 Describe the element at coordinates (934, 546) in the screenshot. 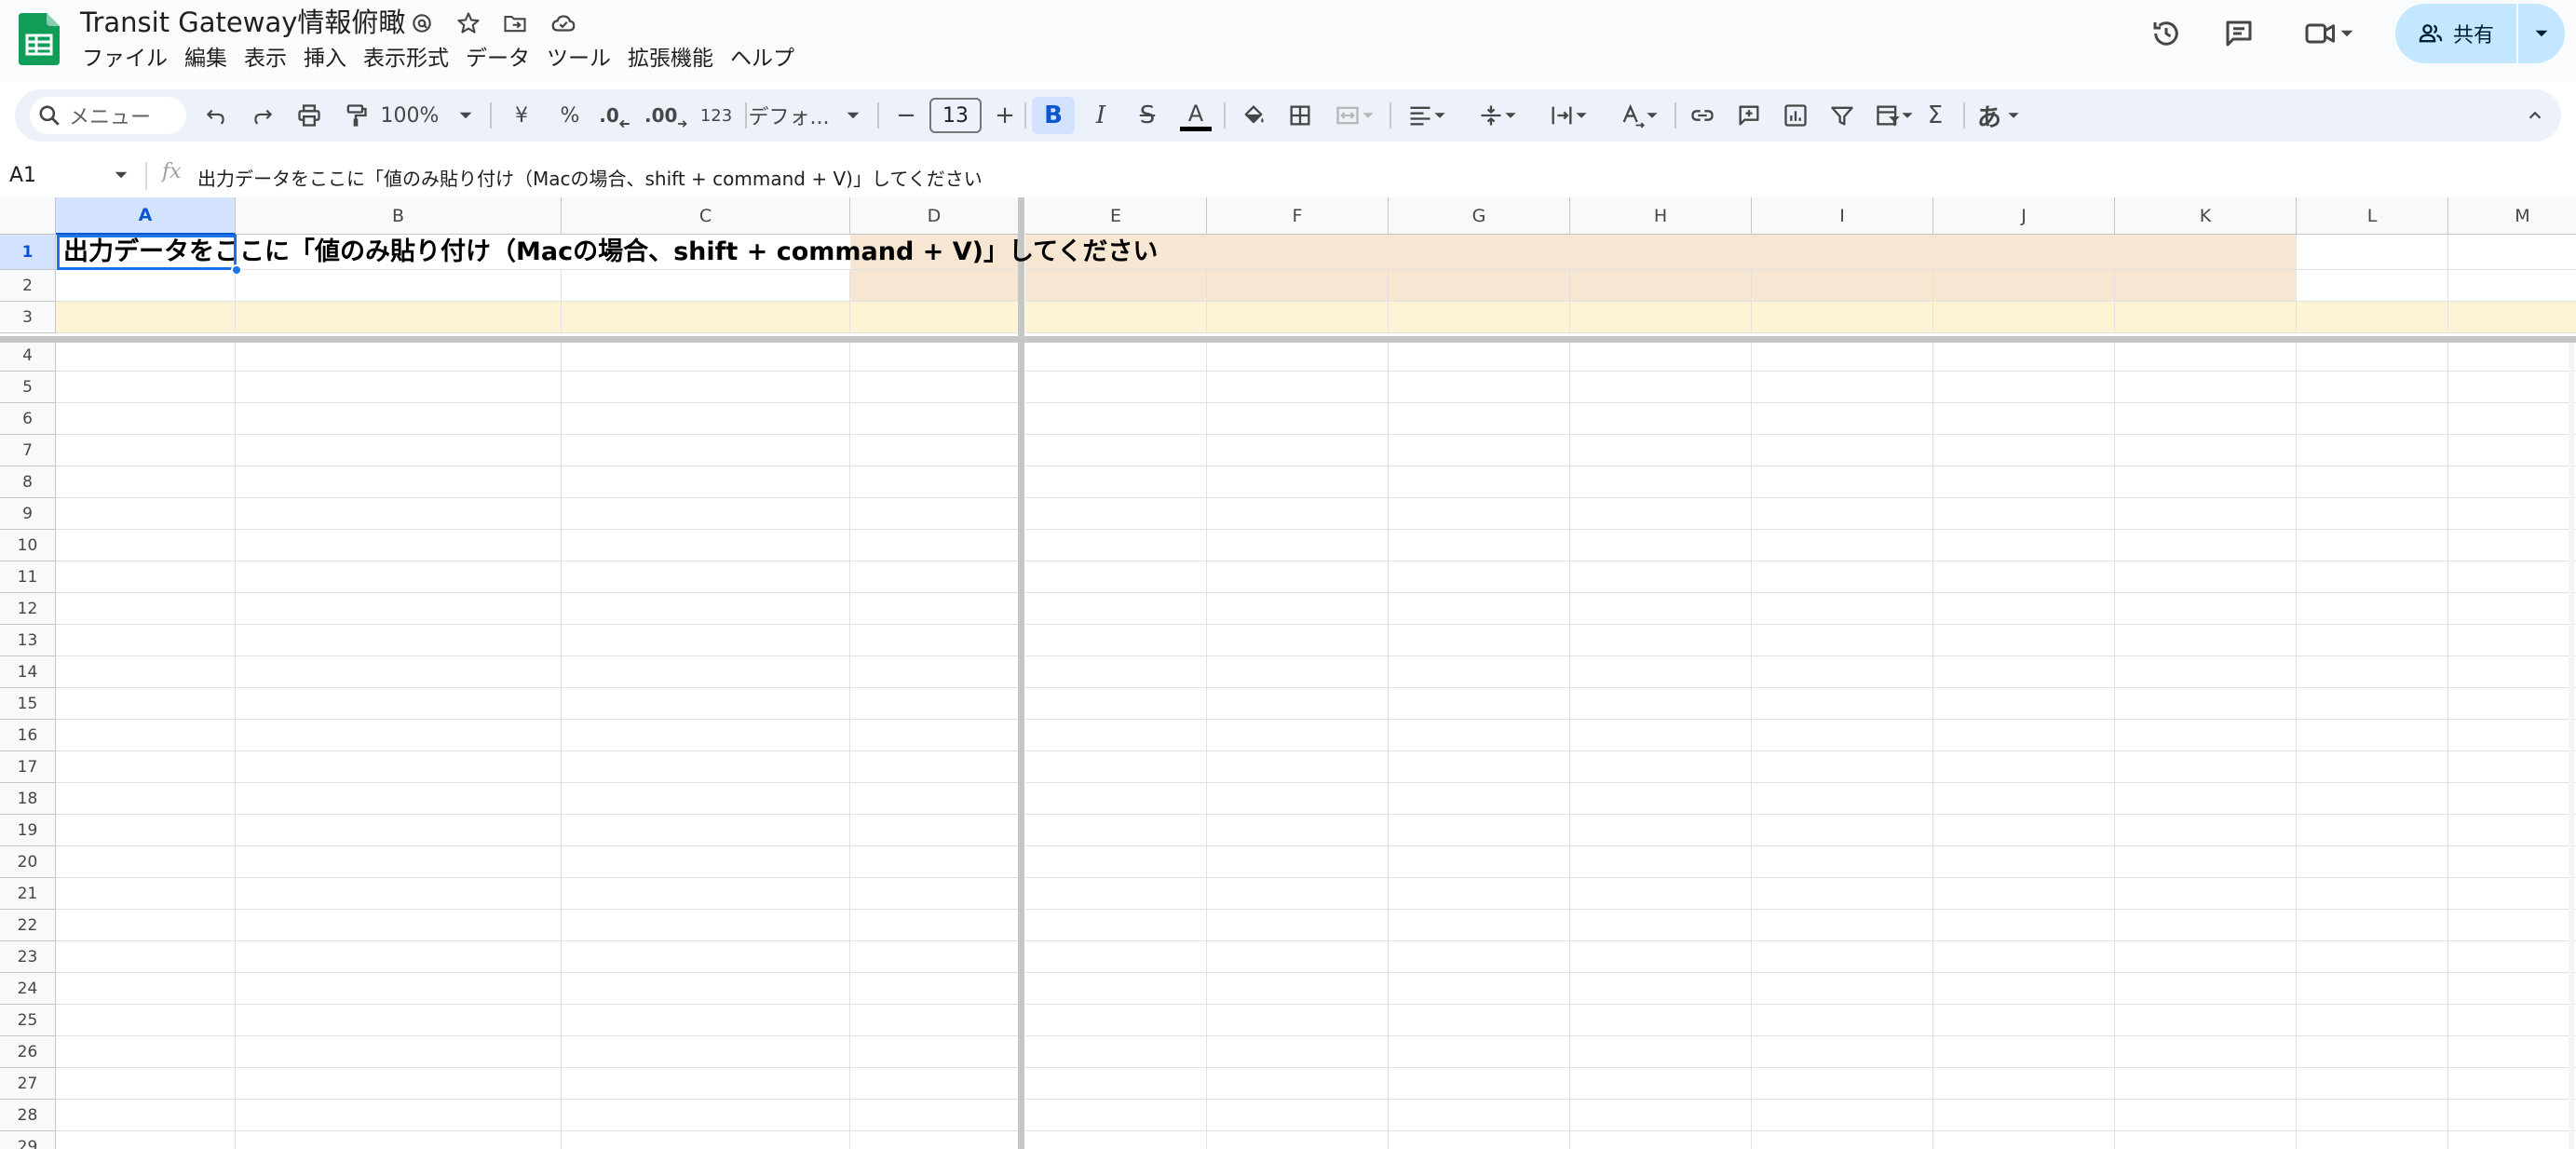

I see `cell-d10` at that location.